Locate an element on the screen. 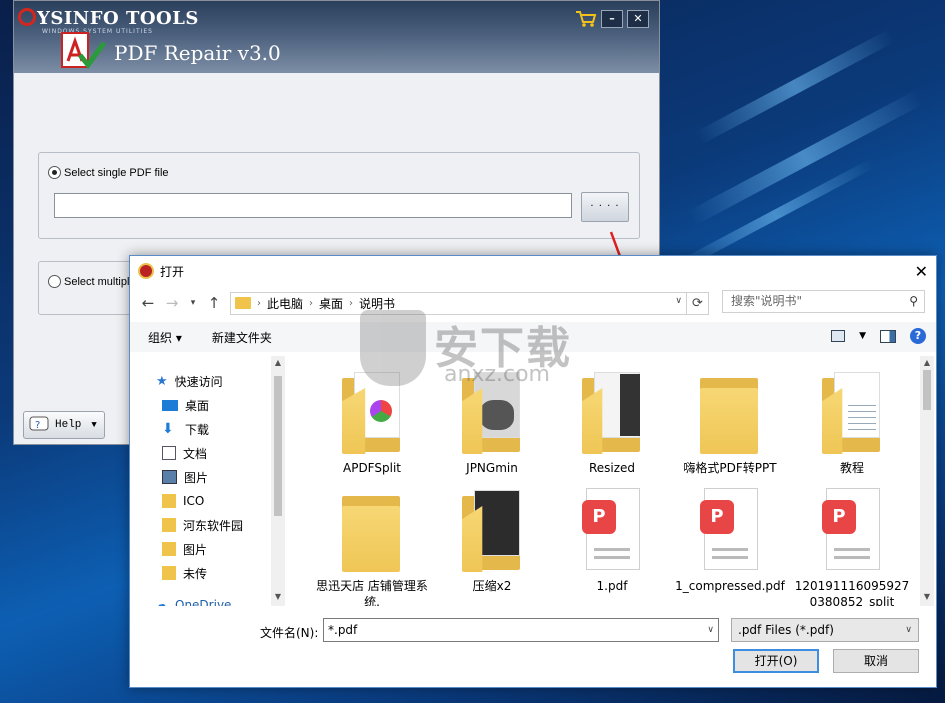 The image size is (945, 703). file-name: 1.pdf is located at coordinates (612, 586).